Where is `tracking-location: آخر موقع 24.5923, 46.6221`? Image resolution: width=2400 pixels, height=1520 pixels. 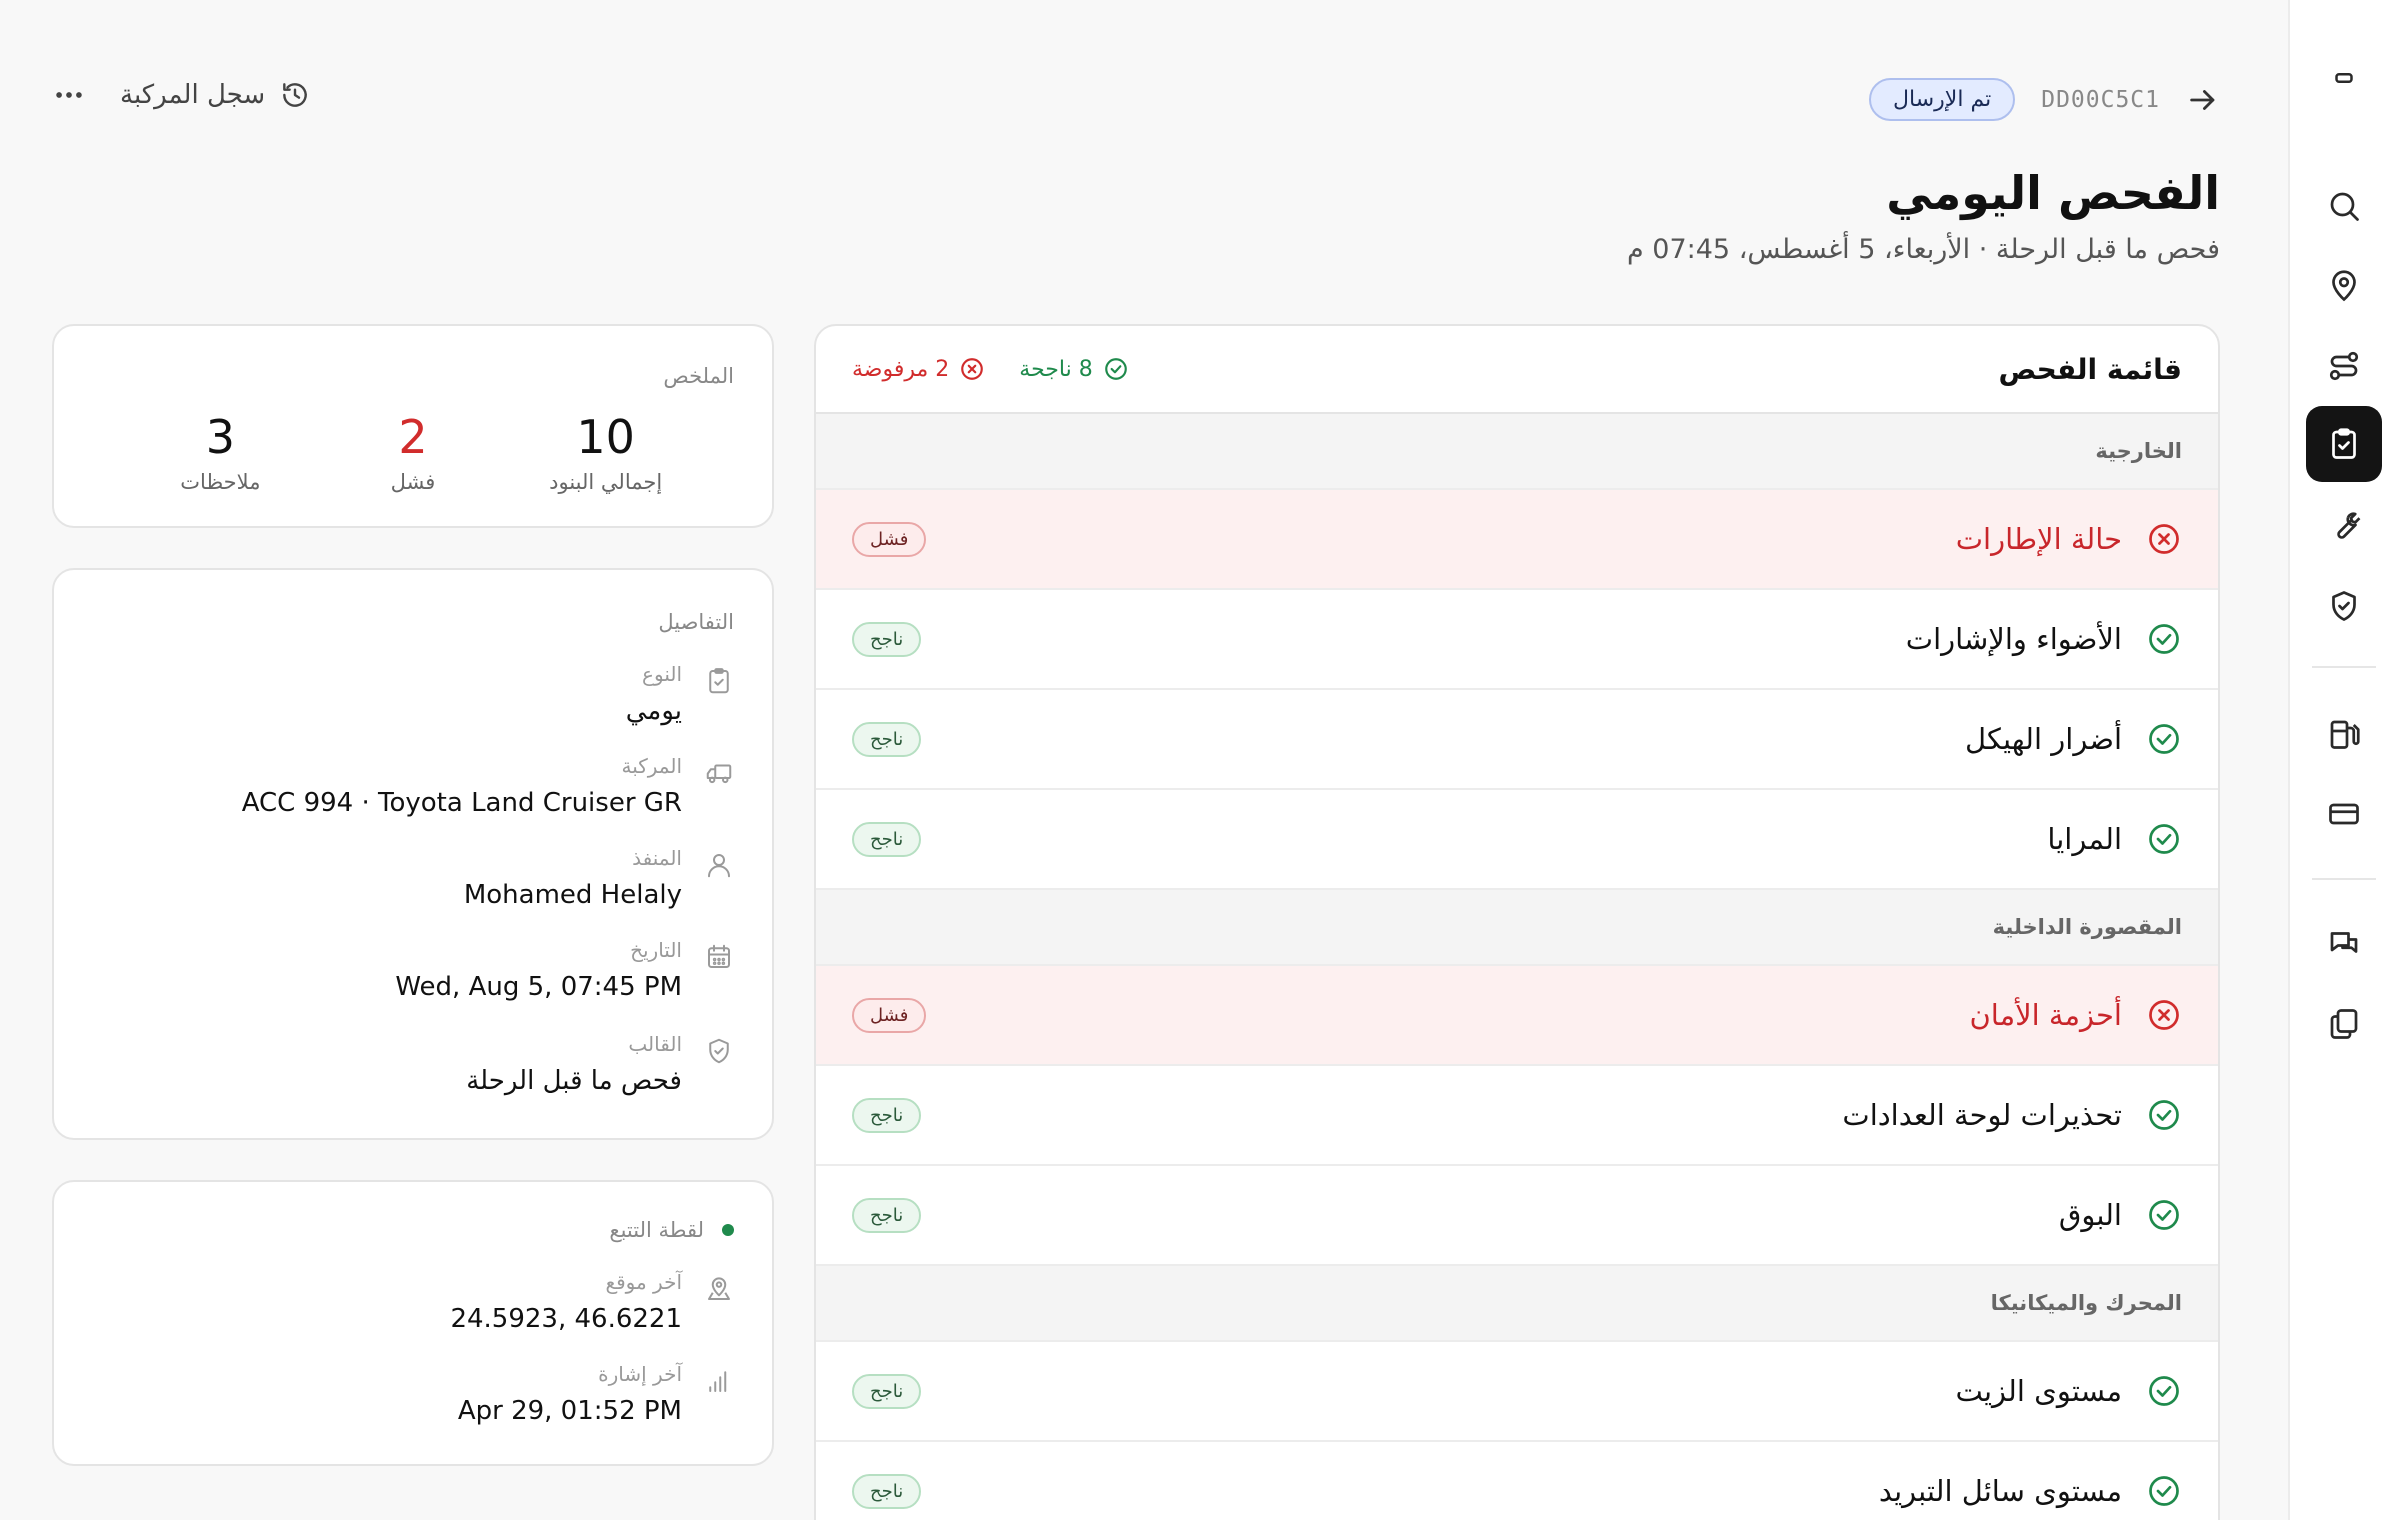
tracking-location: آخر موقع 24.5923, 46.6221 is located at coordinates (413, 1302).